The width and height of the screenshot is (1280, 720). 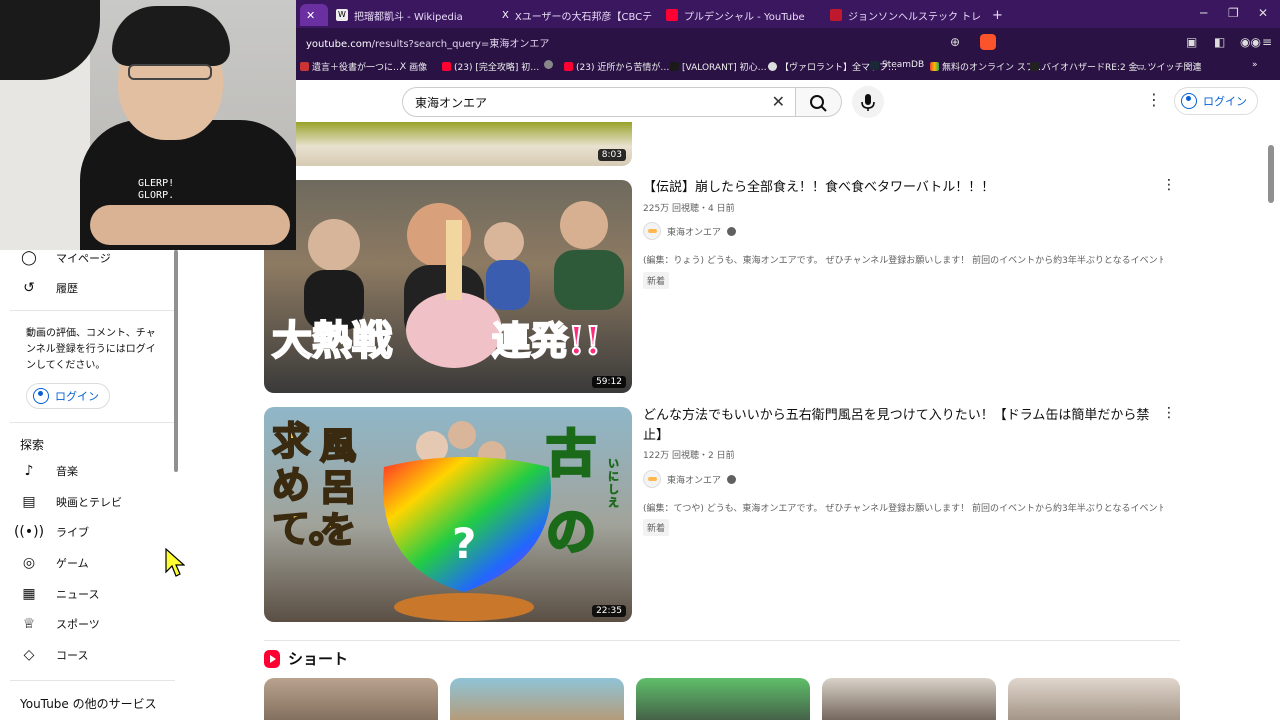 I want to click on tab-johnson: ジョンソンヘルステック トレッドミル 業務用, so click(x=905, y=15).